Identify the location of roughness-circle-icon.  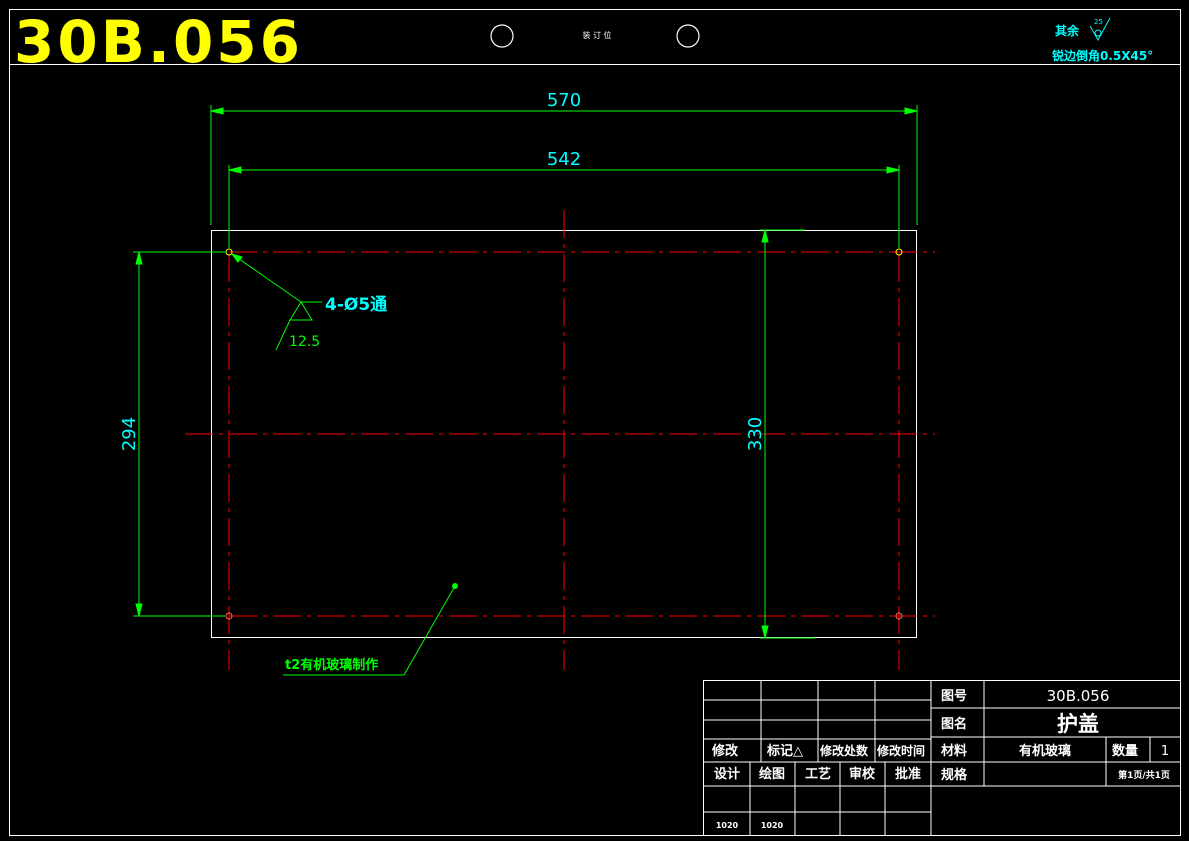
(1098, 33).